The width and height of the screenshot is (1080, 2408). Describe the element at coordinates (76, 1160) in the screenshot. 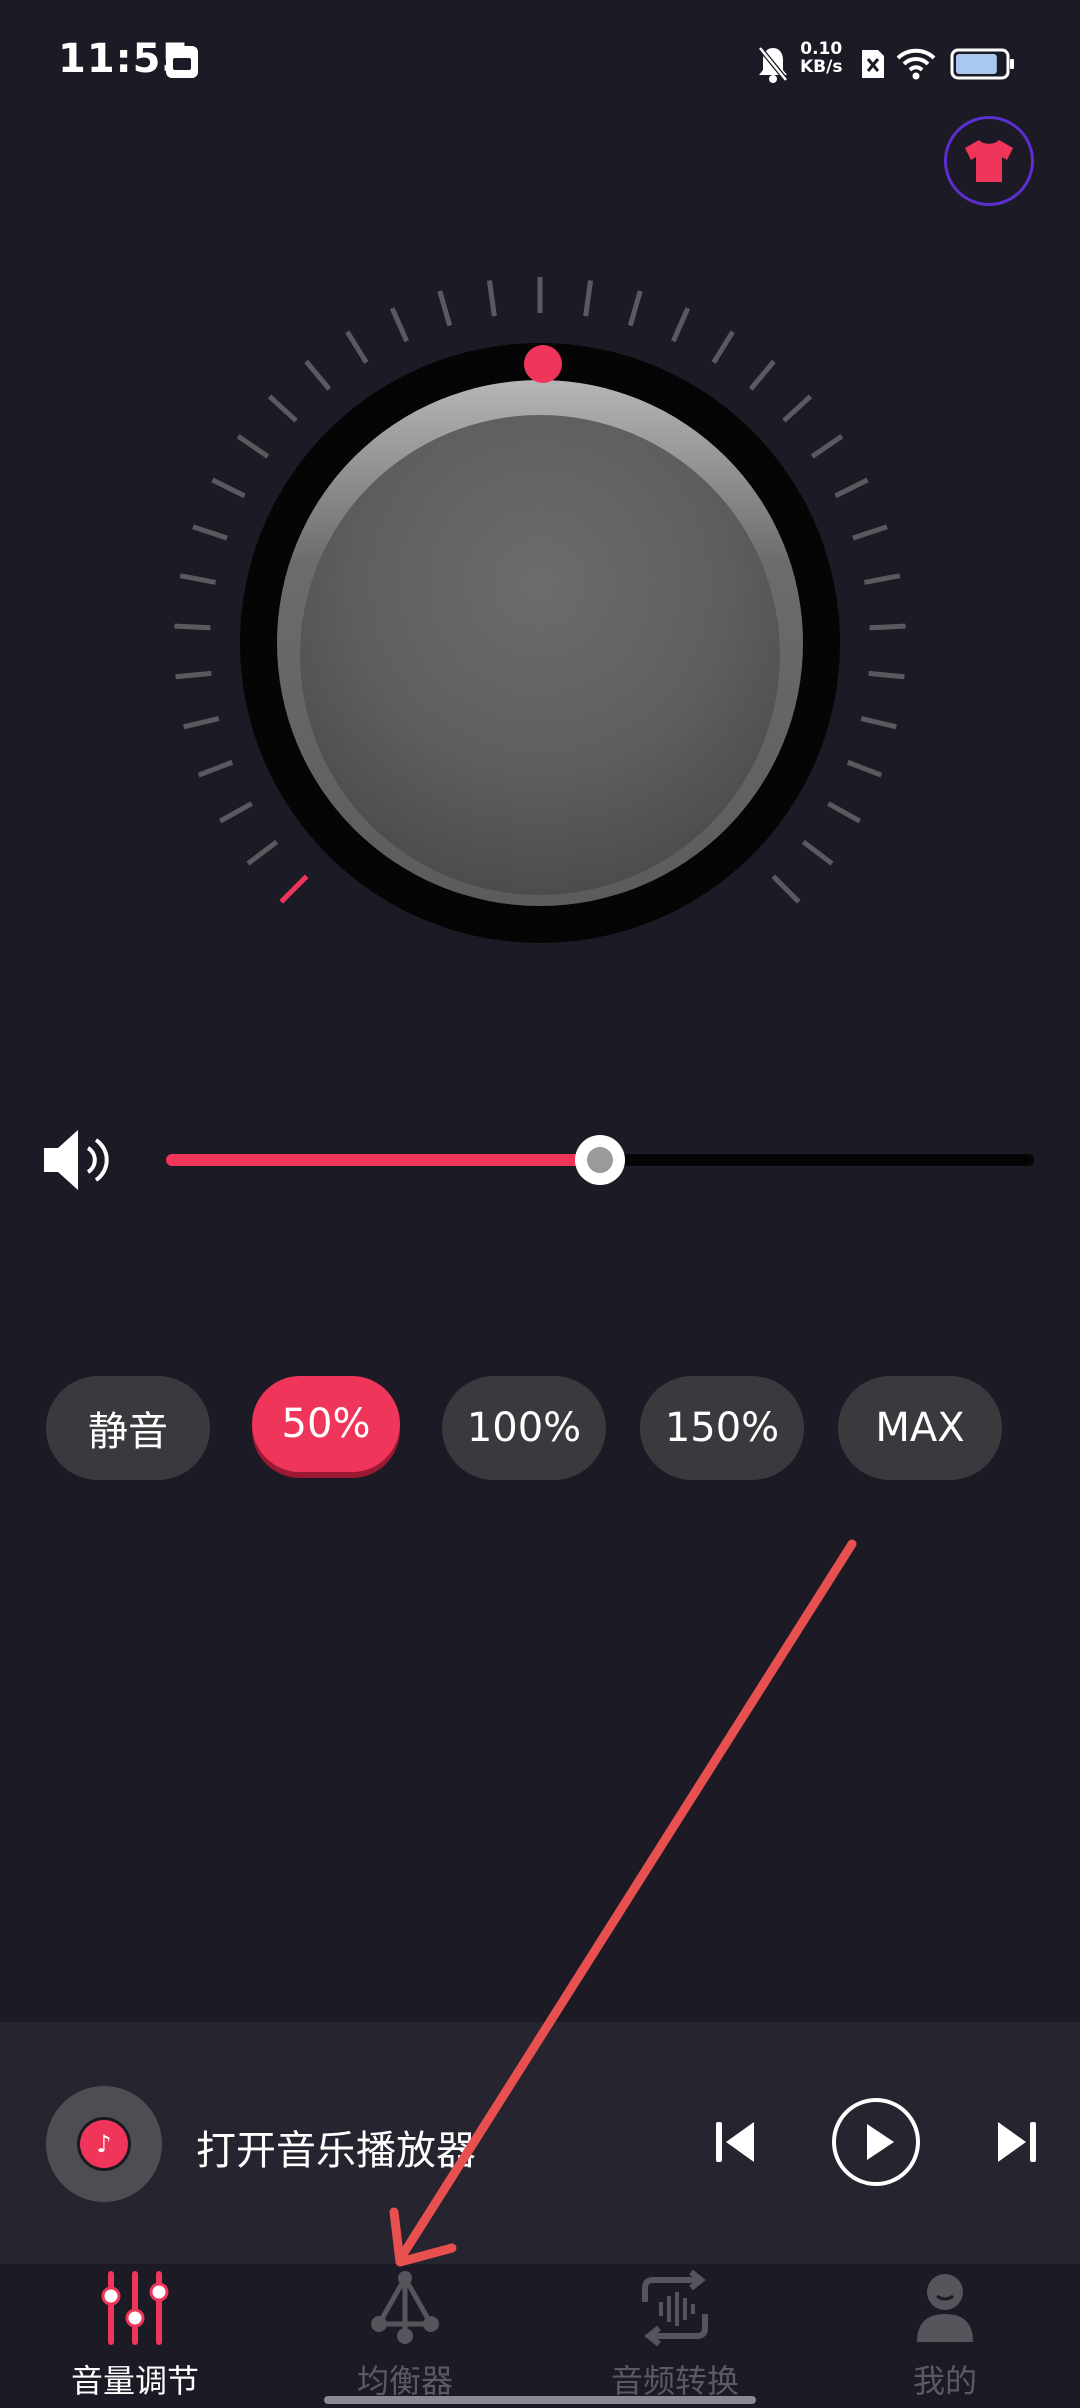

I see `speaker-icon` at that location.